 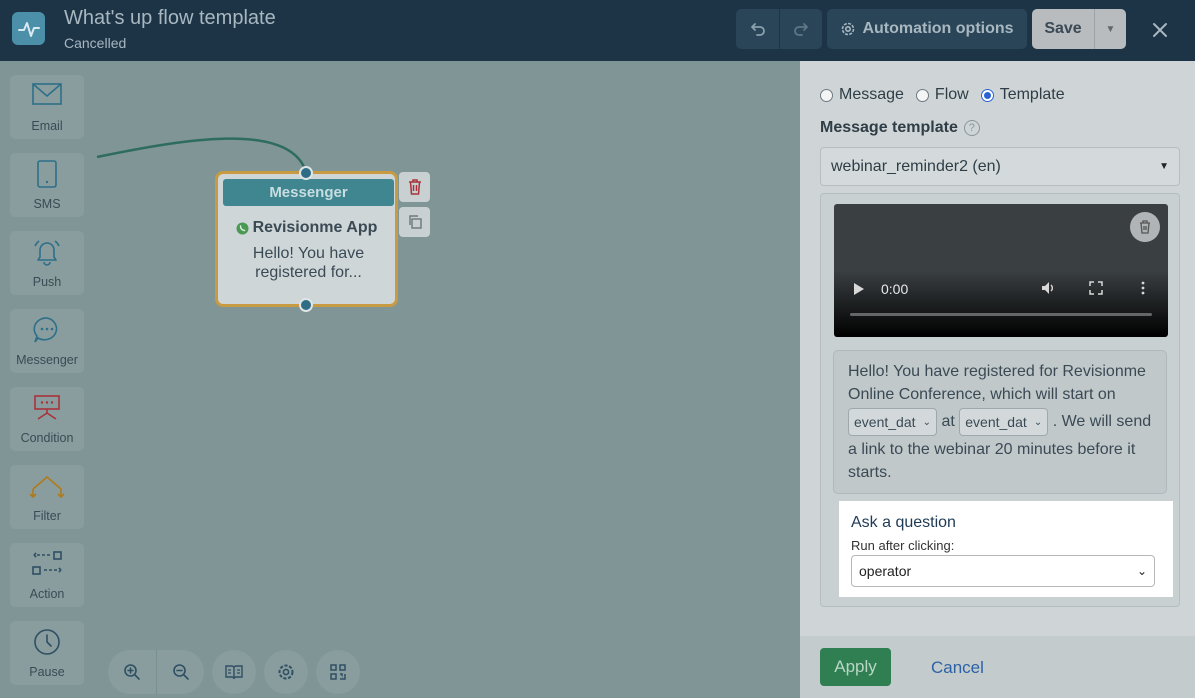 I want to click on run-after-select: operator ⌄, so click(x=1003, y=571).